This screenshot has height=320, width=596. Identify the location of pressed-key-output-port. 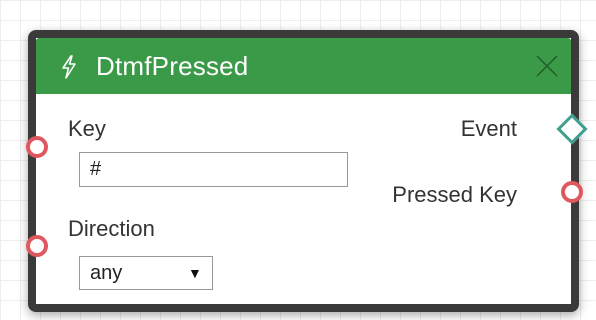
(572, 192).